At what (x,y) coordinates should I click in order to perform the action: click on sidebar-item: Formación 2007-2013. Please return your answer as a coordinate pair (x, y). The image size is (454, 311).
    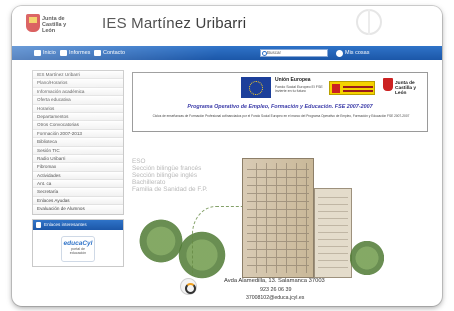
    Looking at the image, I should click on (78, 134).